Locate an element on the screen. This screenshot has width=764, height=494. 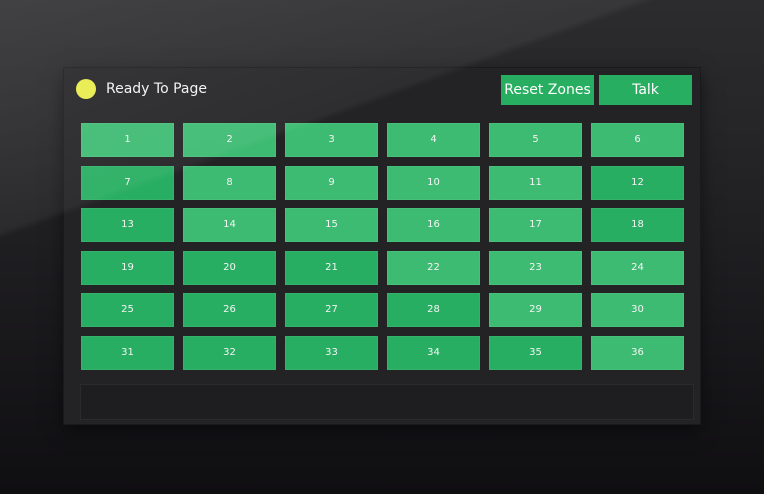
zone-button-26: 26 is located at coordinates (229, 310).